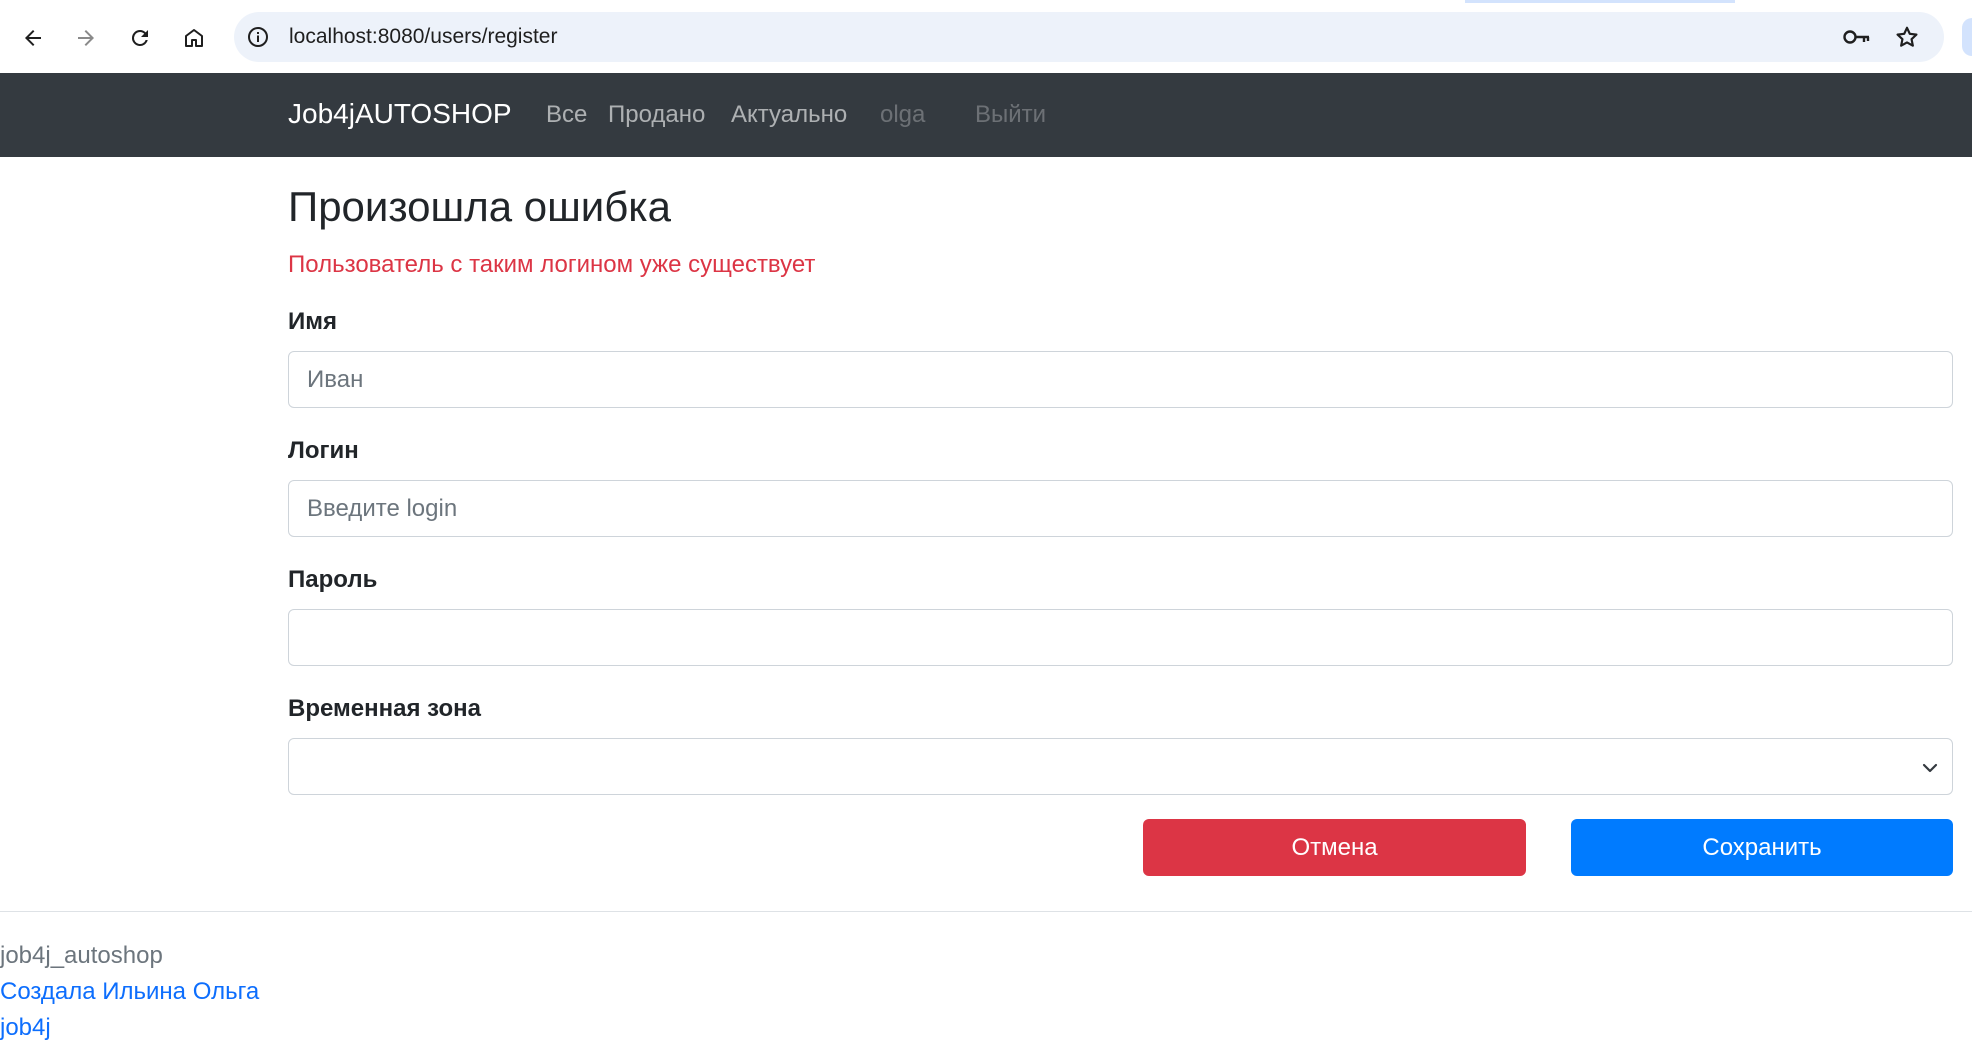  I want to click on name-label: Имя, so click(313, 321).